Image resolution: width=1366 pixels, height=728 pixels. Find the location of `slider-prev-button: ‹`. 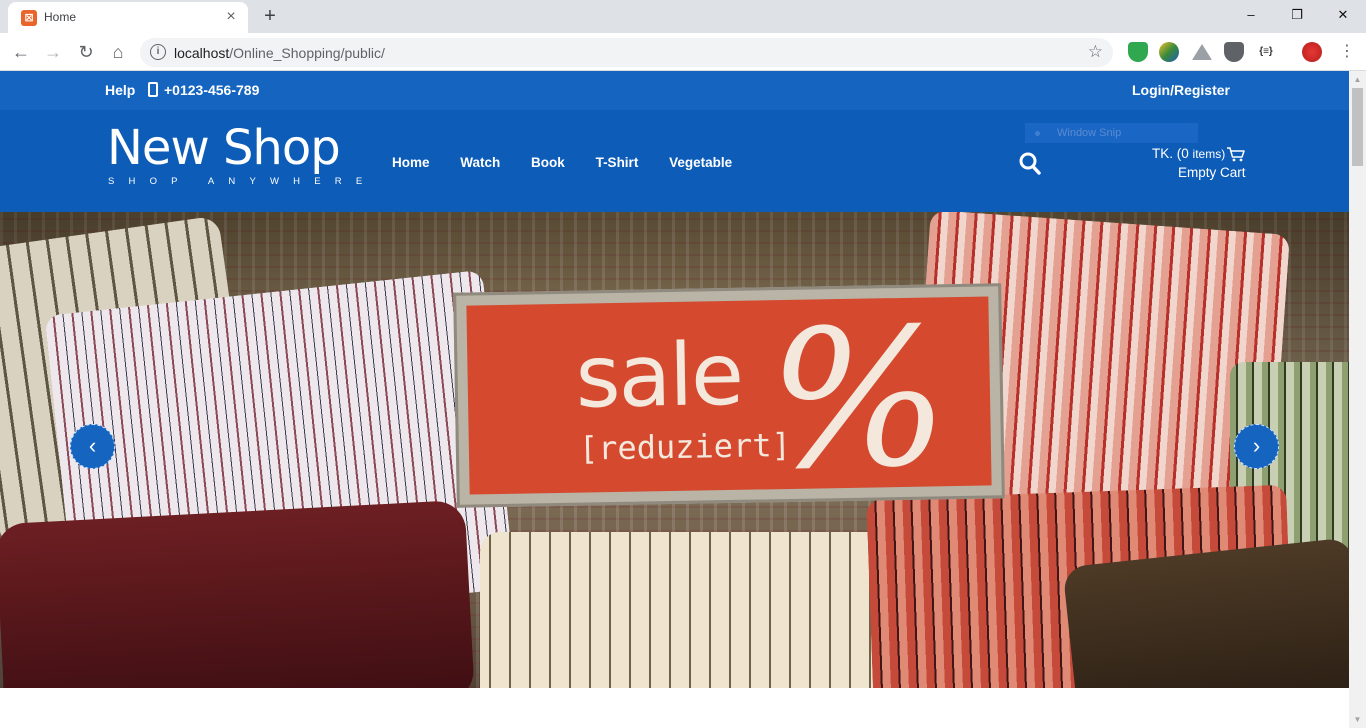

slider-prev-button: ‹ is located at coordinates (92, 446).